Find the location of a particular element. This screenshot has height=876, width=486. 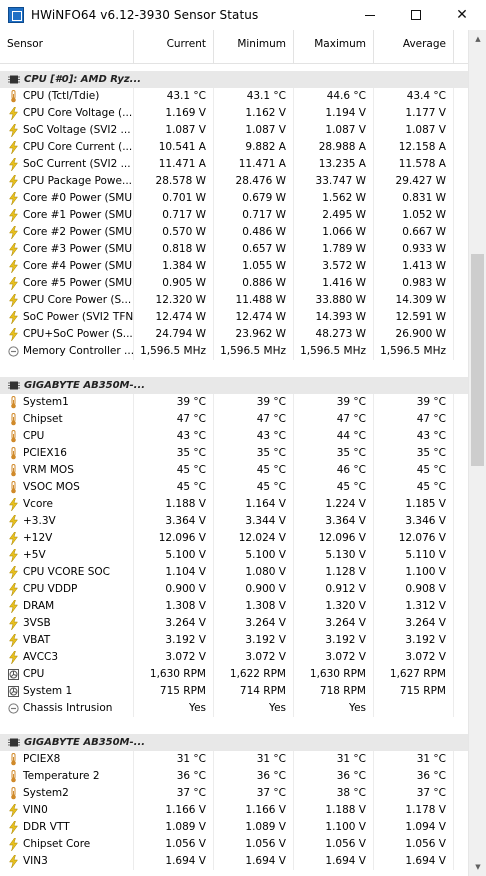

current-value: 1.188 V is located at coordinates (174, 504).